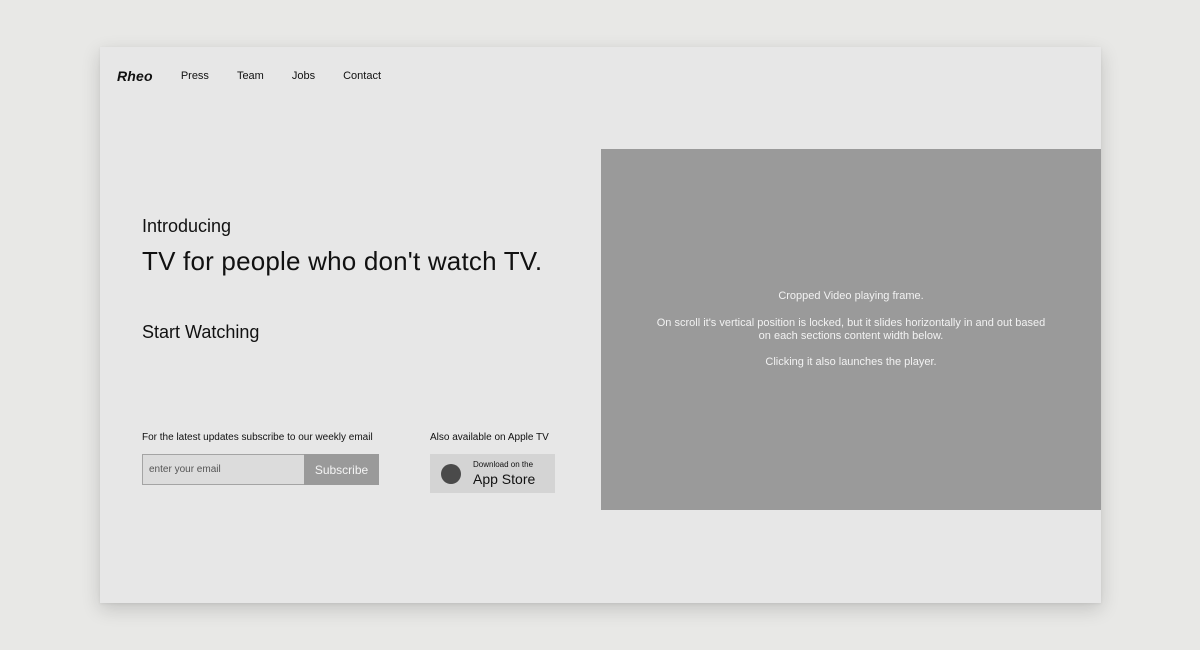 Image resolution: width=1200 pixels, height=650 pixels. I want to click on logo: Rheo, so click(135, 76).